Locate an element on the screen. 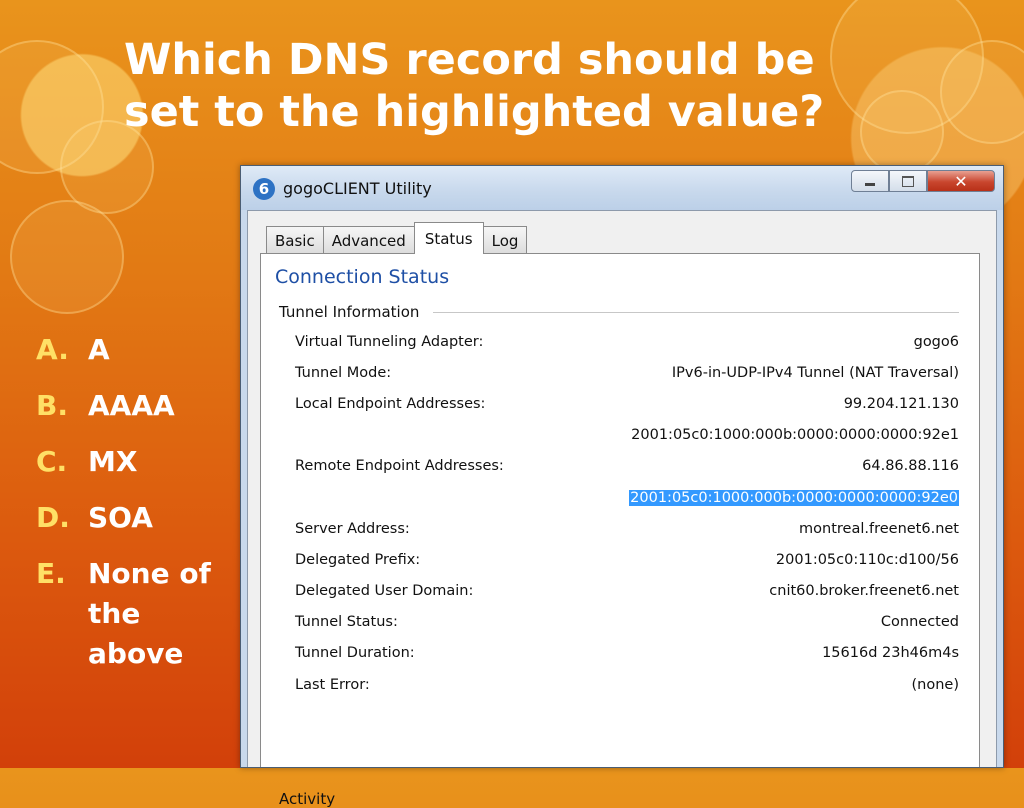 The height and width of the screenshot is (808, 1024). group-title: Tunnel Information is located at coordinates (349, 312).